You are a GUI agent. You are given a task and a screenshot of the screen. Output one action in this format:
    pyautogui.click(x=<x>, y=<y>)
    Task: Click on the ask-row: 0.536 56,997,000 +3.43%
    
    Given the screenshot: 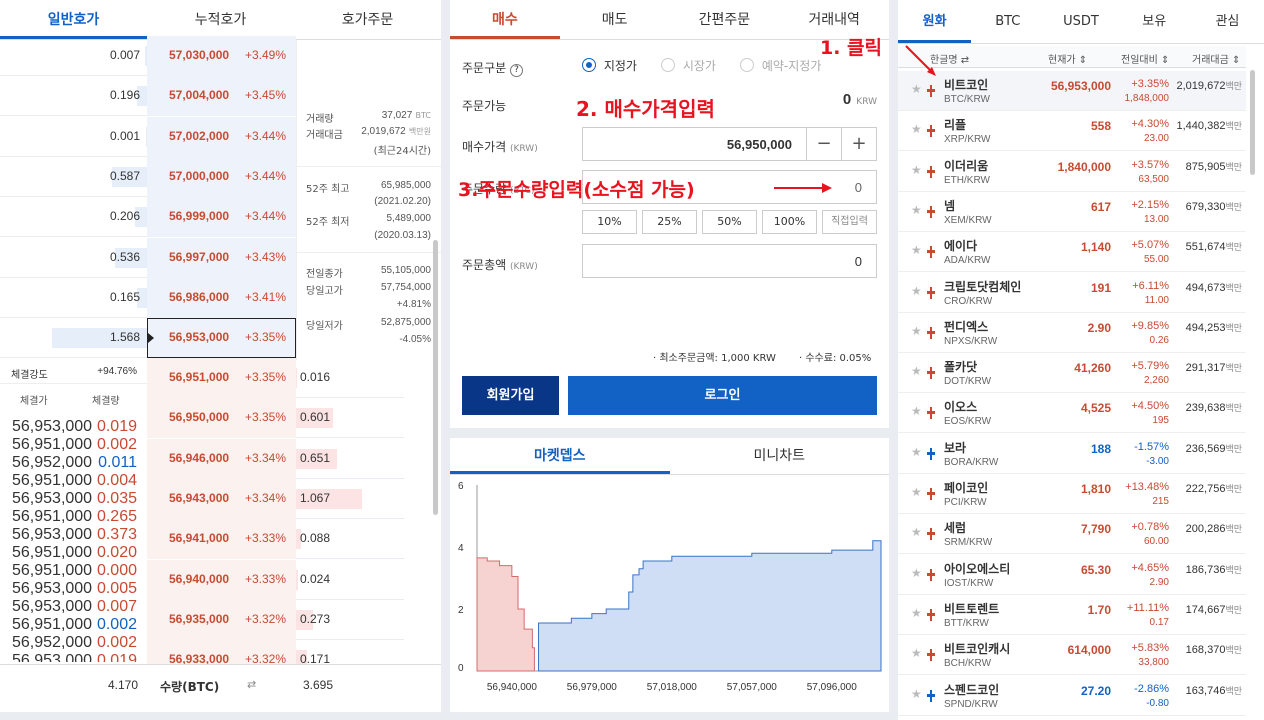 What is the action you would take?
    pyautogui.click(x=148, y=257)
    